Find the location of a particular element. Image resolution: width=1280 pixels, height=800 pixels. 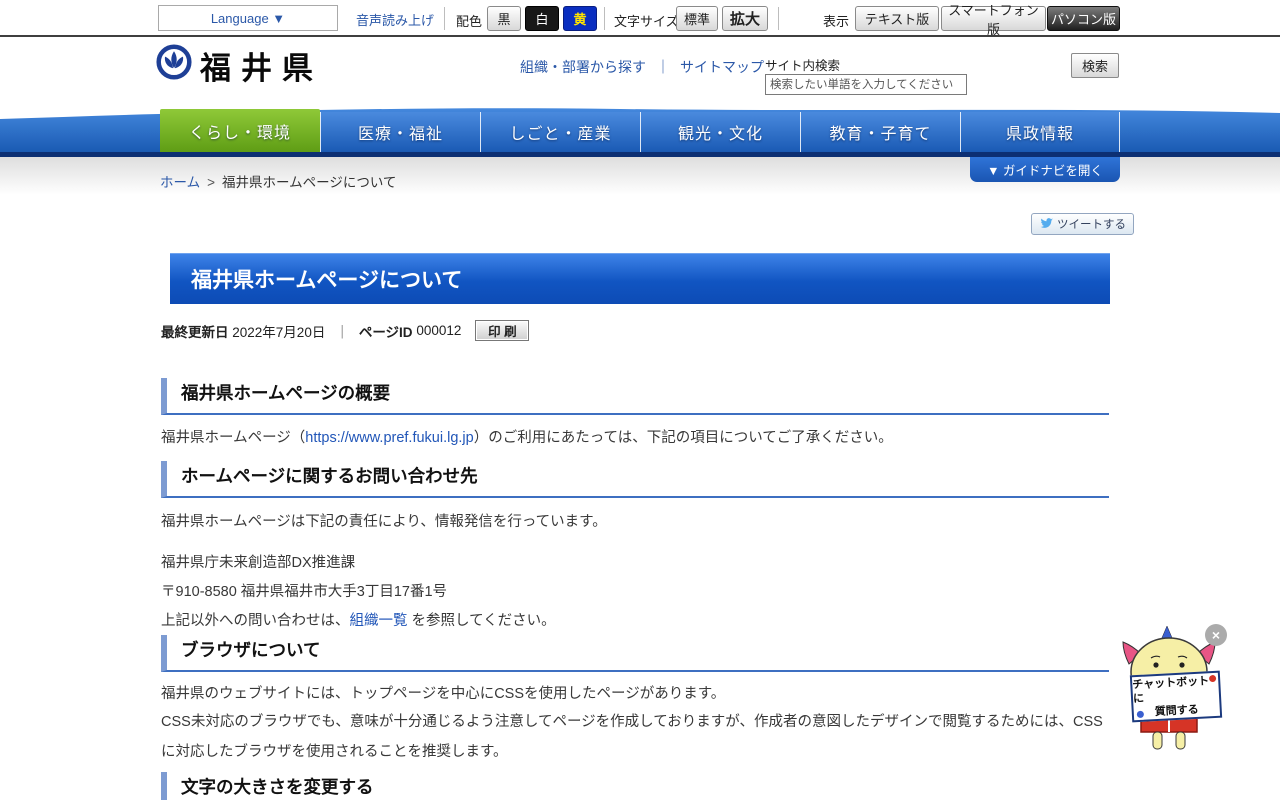

updated-value: 2022年7月20日 is located at coordinates (279, 332).